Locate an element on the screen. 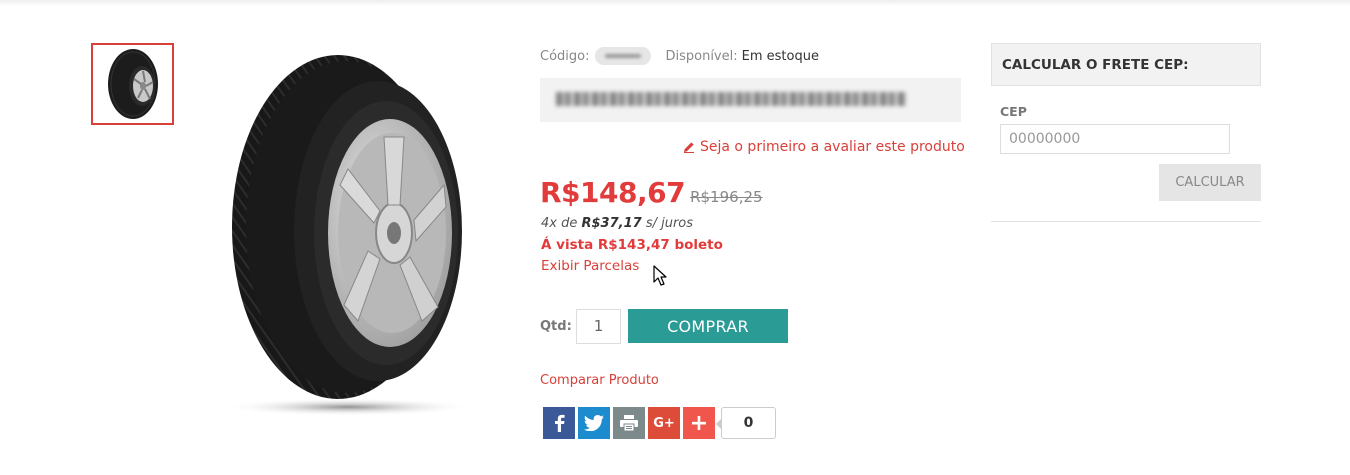 This screenshot has height=475, width=1350. availability-value: Em estoque is located at coordinates (780, 56).